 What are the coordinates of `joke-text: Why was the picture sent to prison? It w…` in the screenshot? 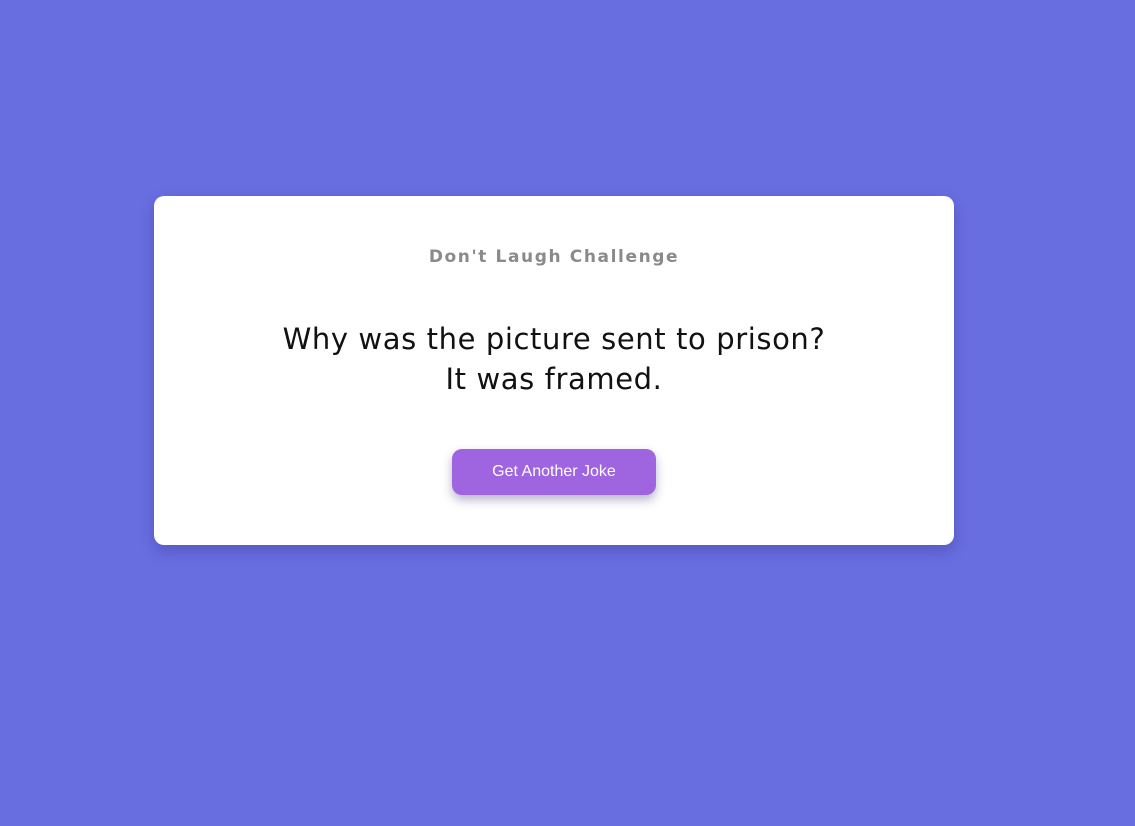 It's located at (554, 359).